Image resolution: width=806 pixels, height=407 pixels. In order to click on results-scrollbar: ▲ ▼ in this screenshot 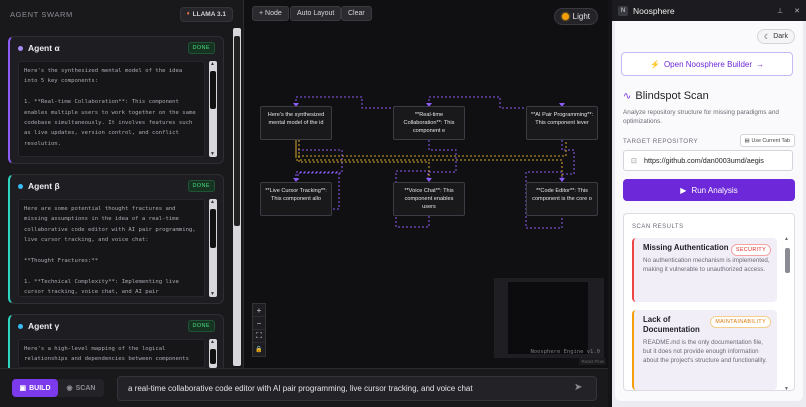, I will do `click(787, 313)`.